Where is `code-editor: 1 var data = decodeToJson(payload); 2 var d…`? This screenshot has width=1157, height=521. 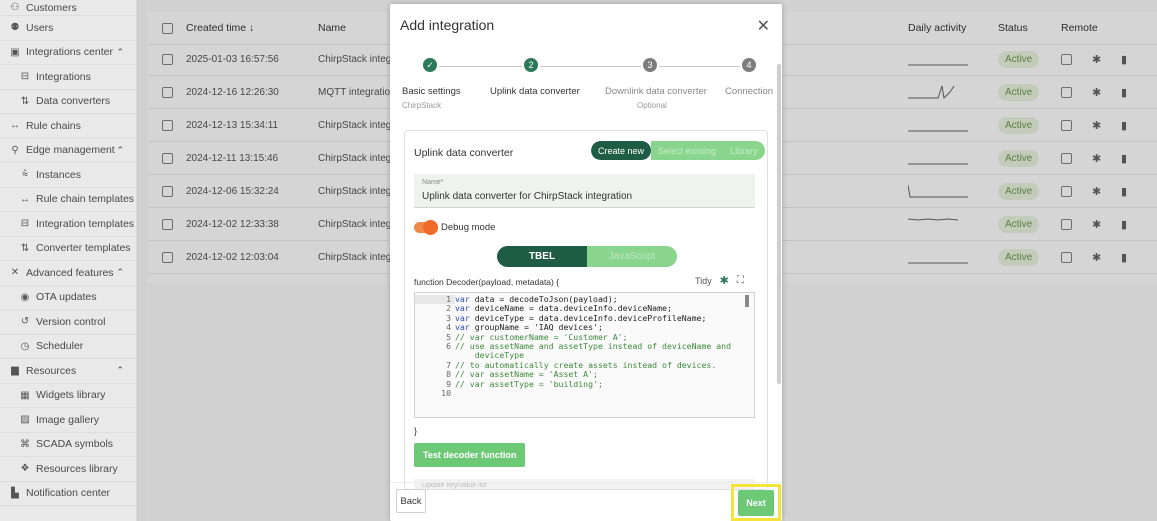
code-editor: 1 var data = decodeToJson(payload); 2 var d… is located at coordinates (584, 355).